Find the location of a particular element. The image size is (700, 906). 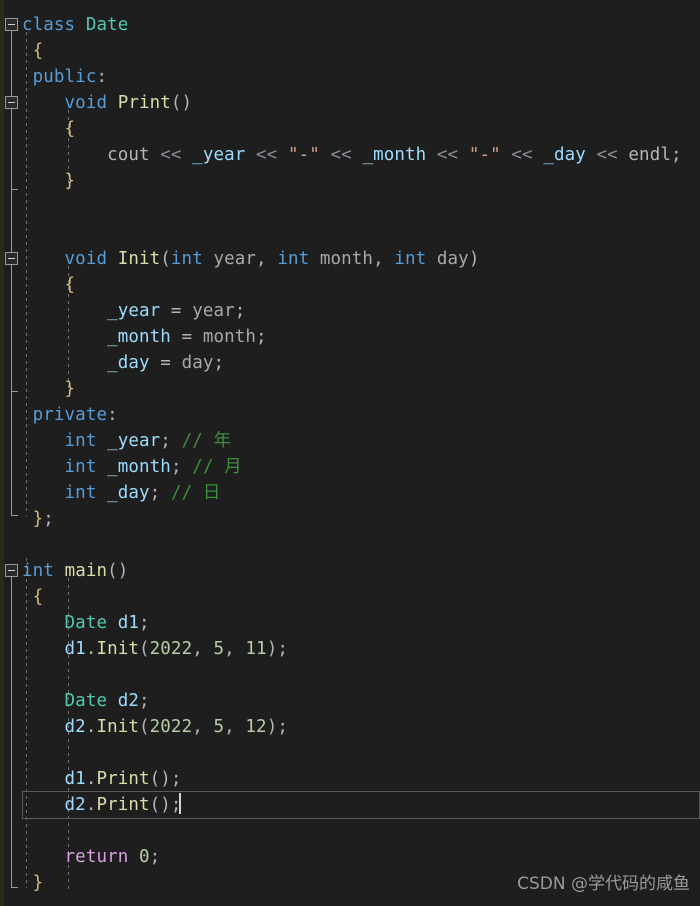

token-plain: () is located at coordinates (118, 571).